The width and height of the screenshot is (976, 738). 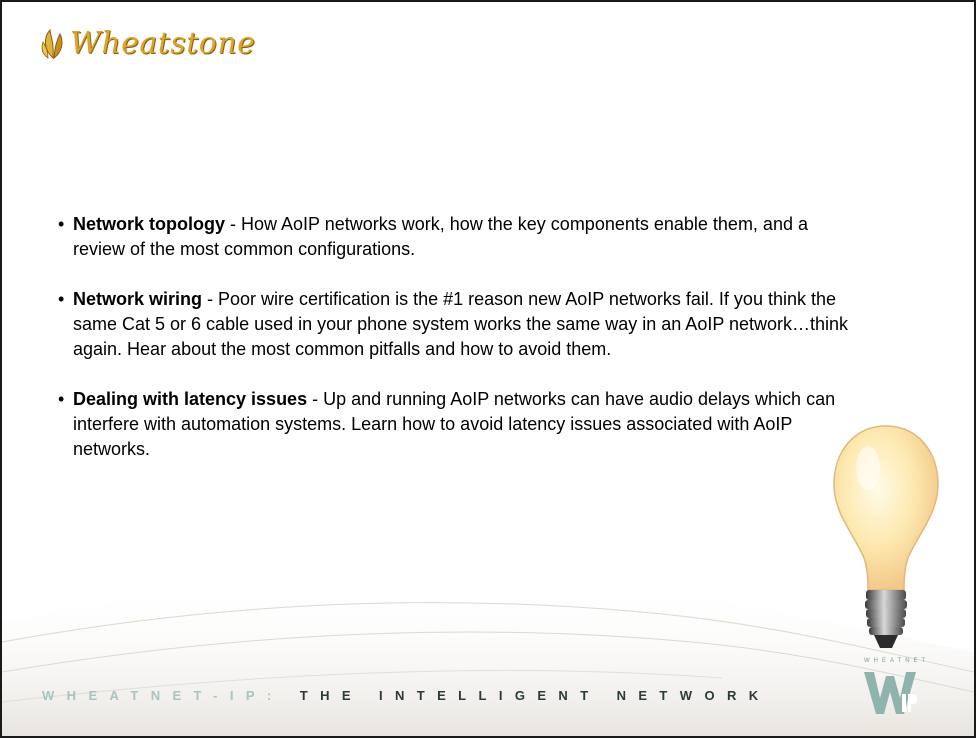 I want to click on bullet-title: Network topology, so click(x=149, y=224).